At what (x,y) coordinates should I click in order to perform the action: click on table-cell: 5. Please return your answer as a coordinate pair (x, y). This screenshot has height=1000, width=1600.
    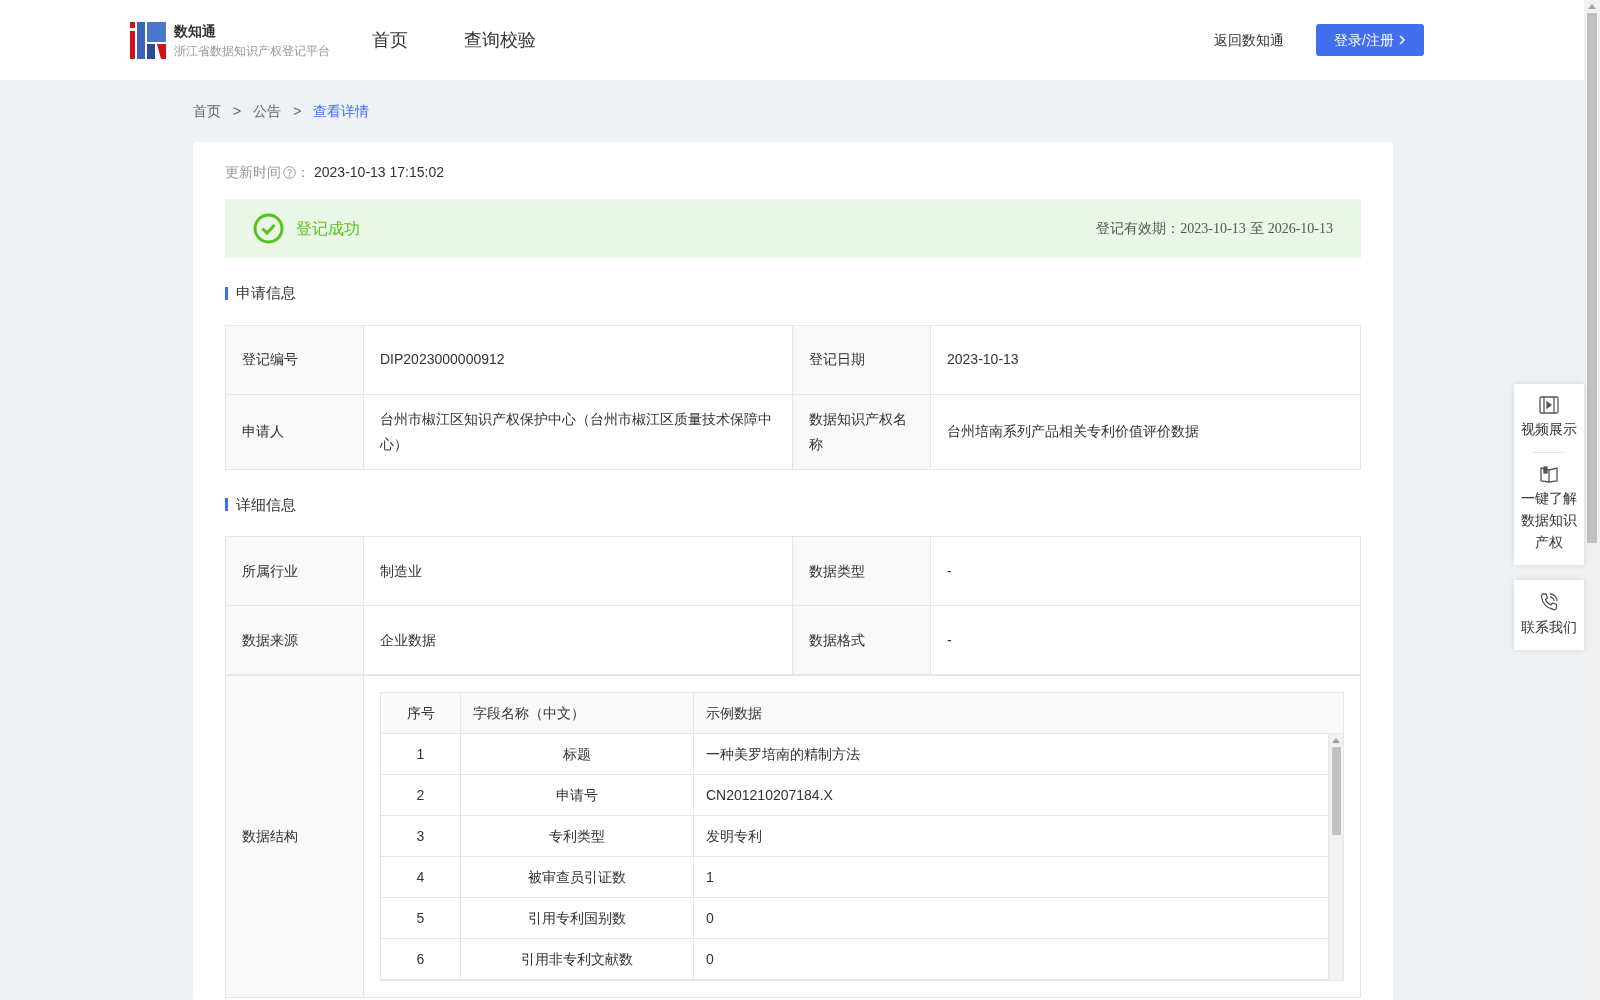
    Looking at the image, I should click on (421, 918).